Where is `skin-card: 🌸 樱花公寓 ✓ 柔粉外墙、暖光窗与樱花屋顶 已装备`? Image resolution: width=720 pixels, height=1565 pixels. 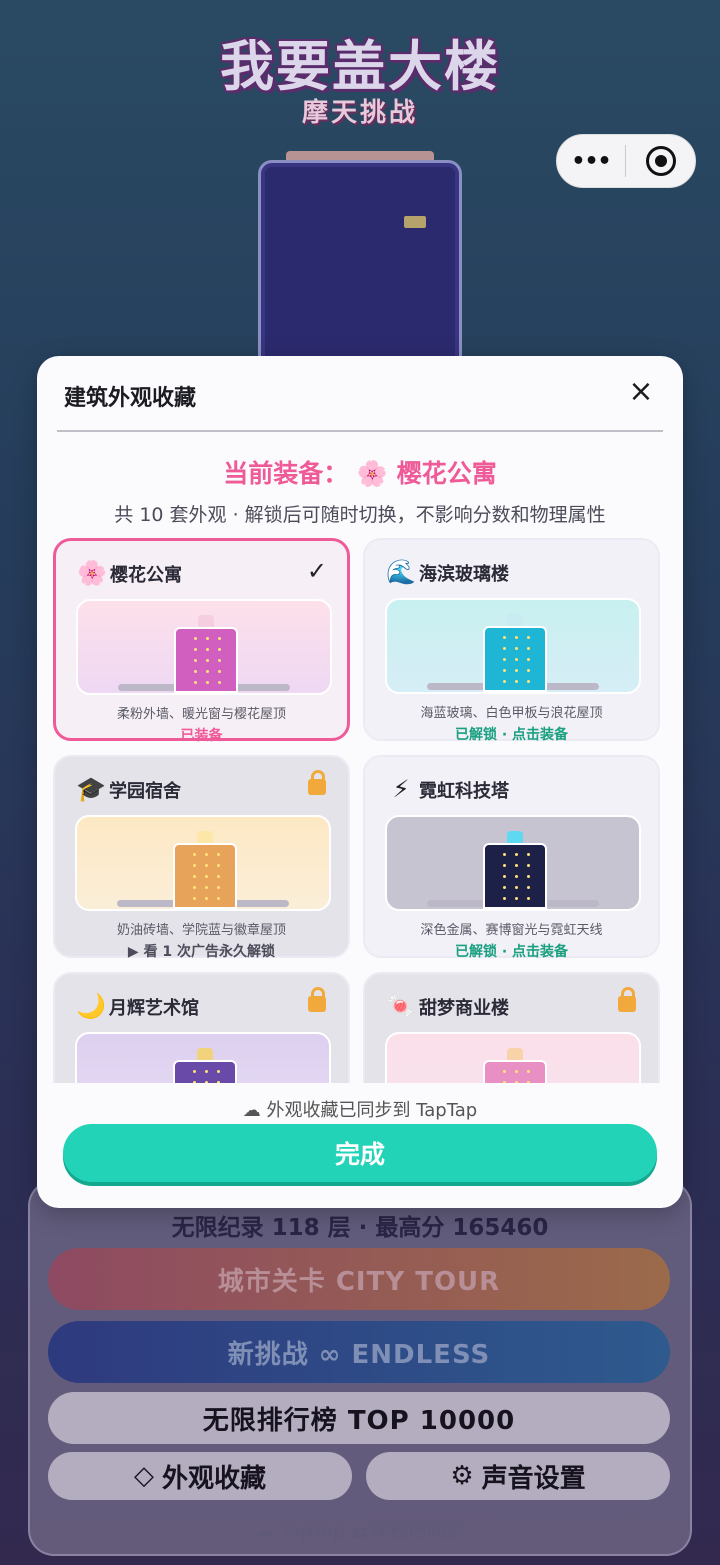 skin-card: 🌸 樱花公寓 ✓ 柔粉外墙、暖光窗与樱花屋顶 已装备 is located at coordinates (201, 641).